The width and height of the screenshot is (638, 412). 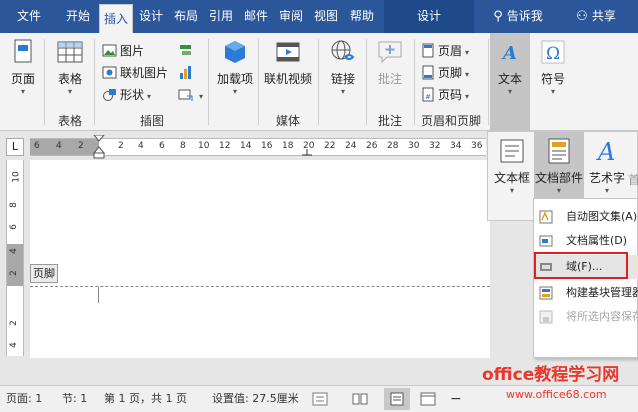 I want to click on wordart-button: A 艺术字 ▾, so click(x=607, y=166).